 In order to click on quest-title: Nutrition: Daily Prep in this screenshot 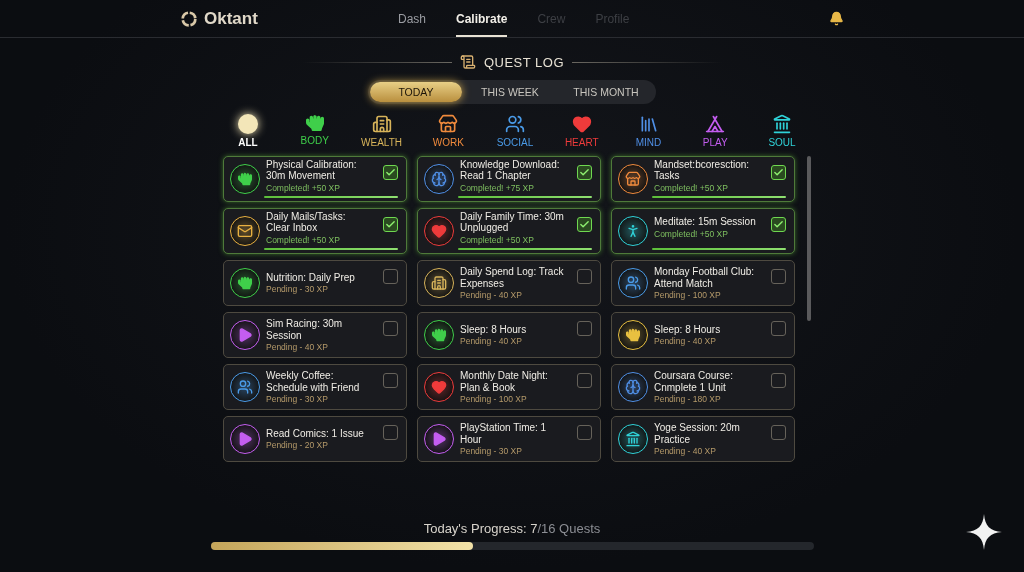, I will do `click(311, 277)`.